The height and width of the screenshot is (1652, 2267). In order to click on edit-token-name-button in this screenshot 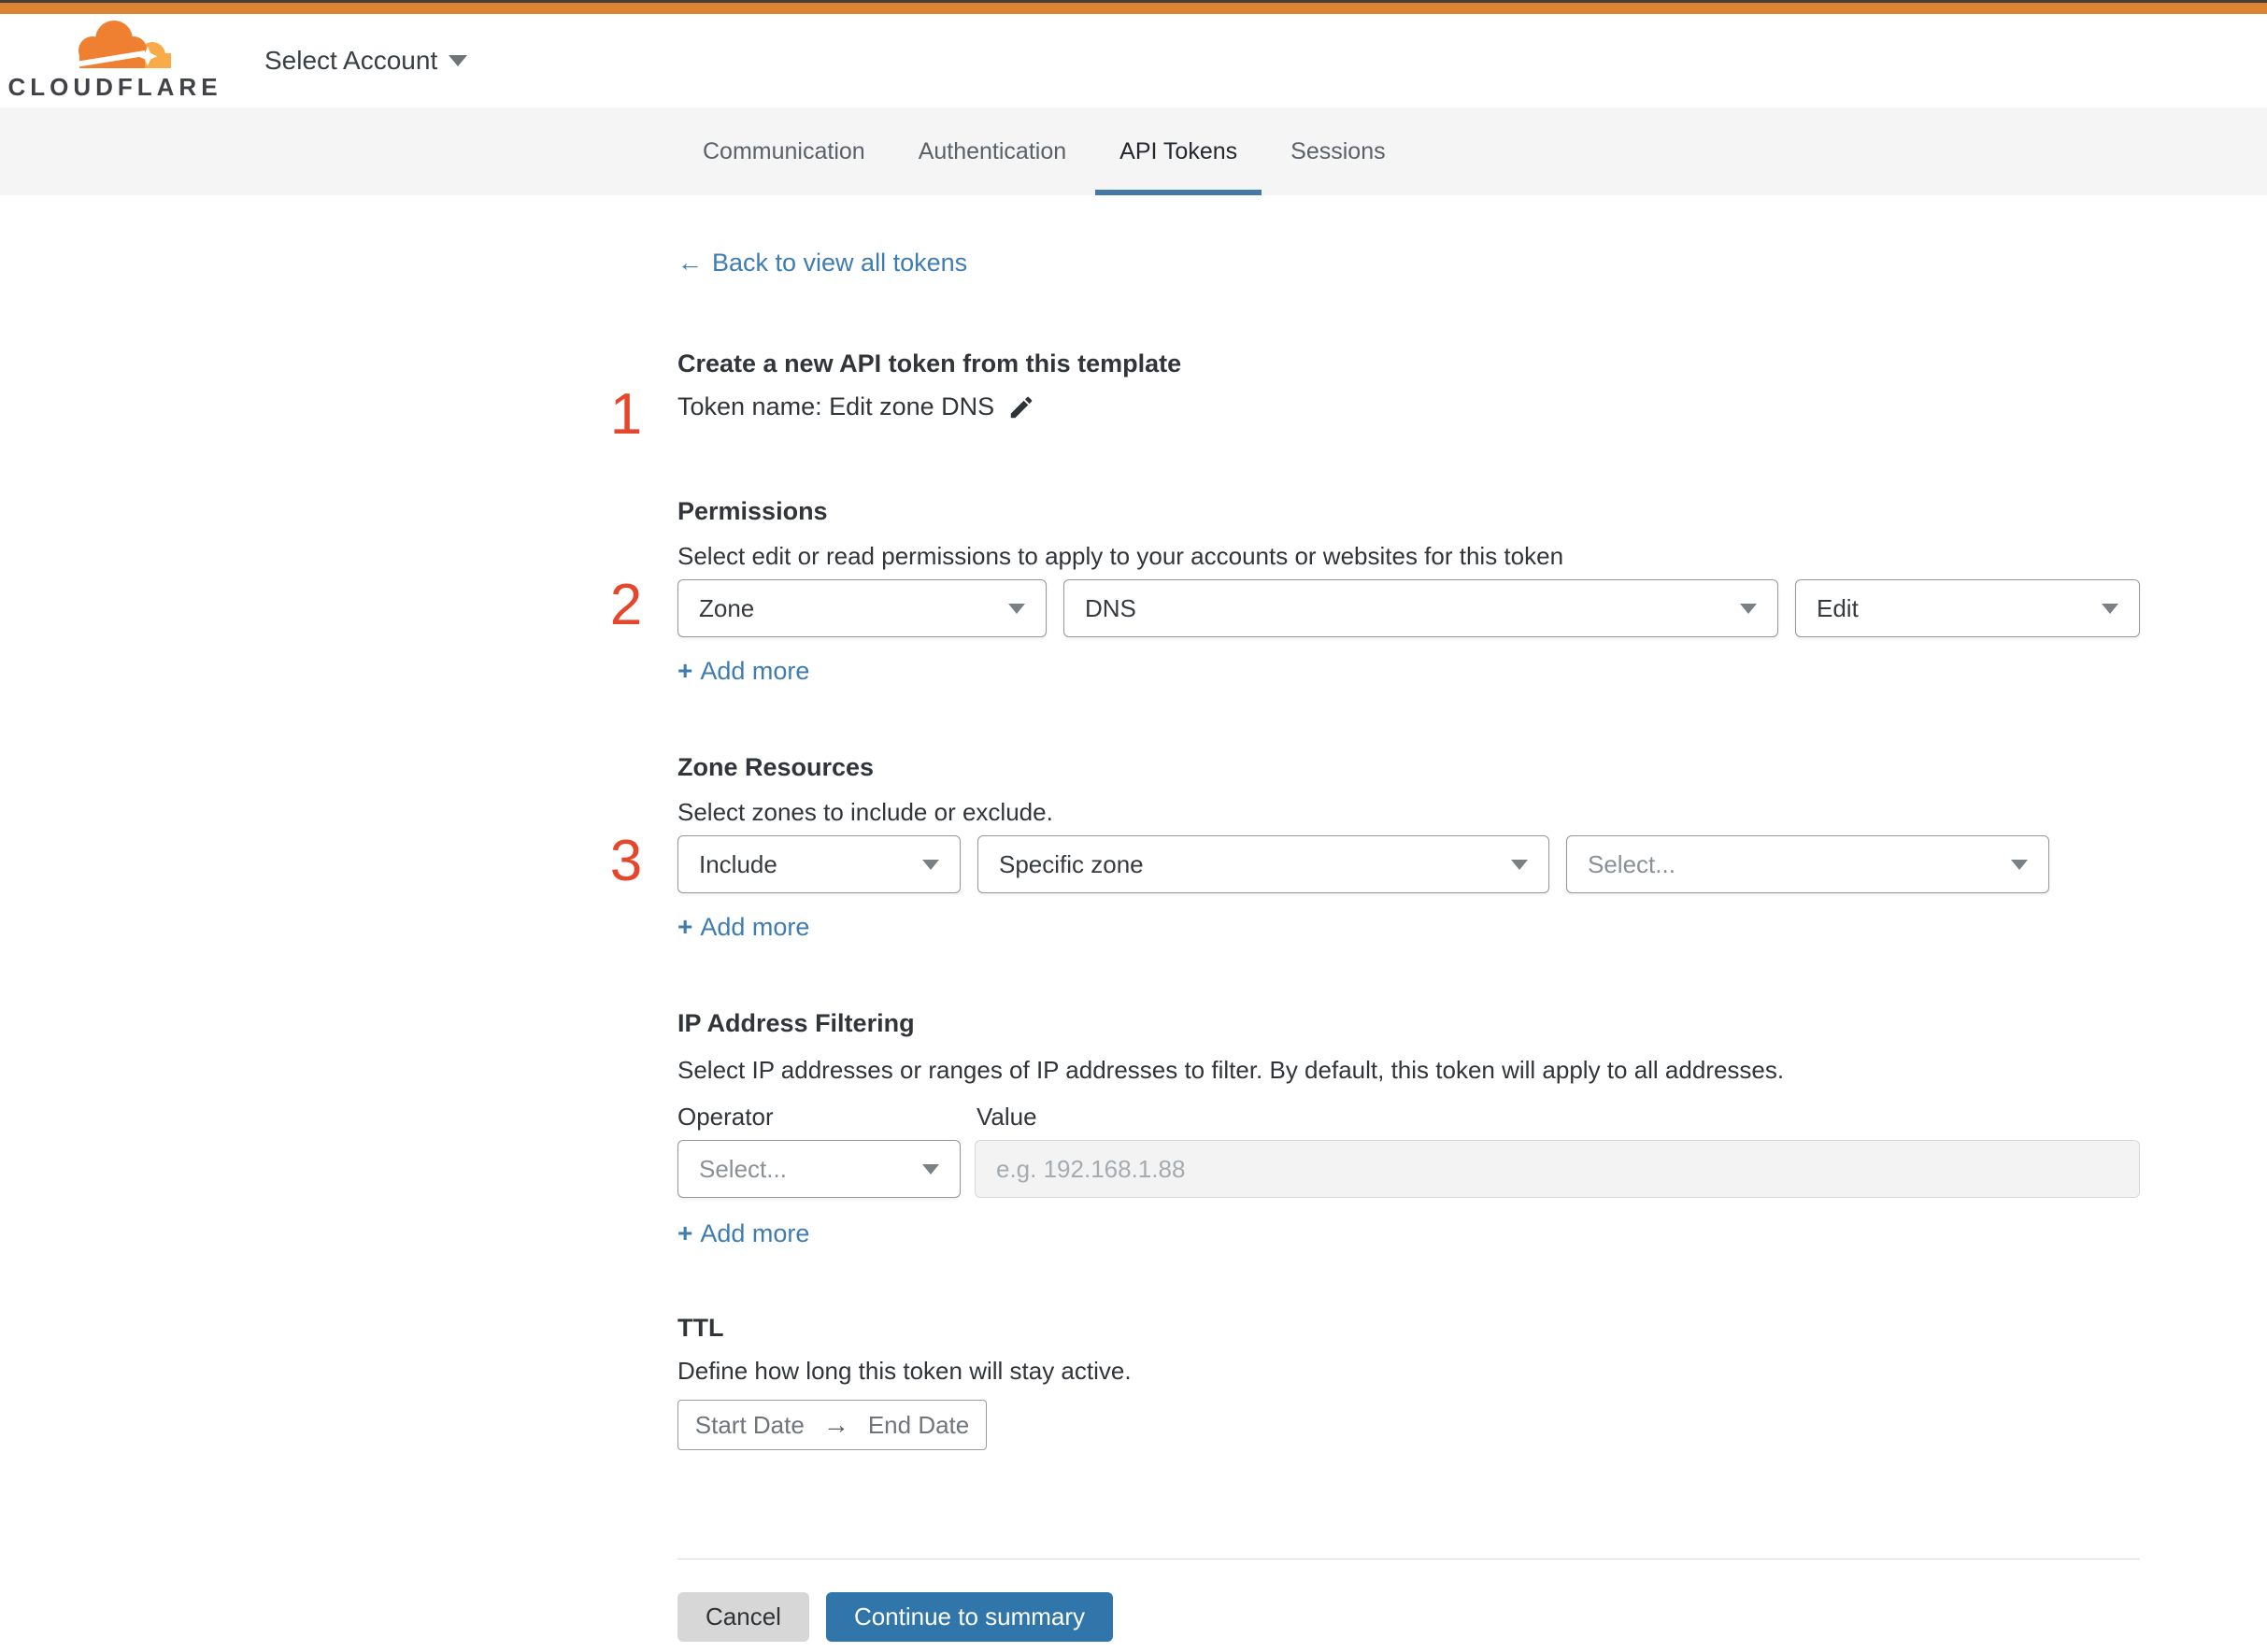, I will do `click(1021, 407)`.